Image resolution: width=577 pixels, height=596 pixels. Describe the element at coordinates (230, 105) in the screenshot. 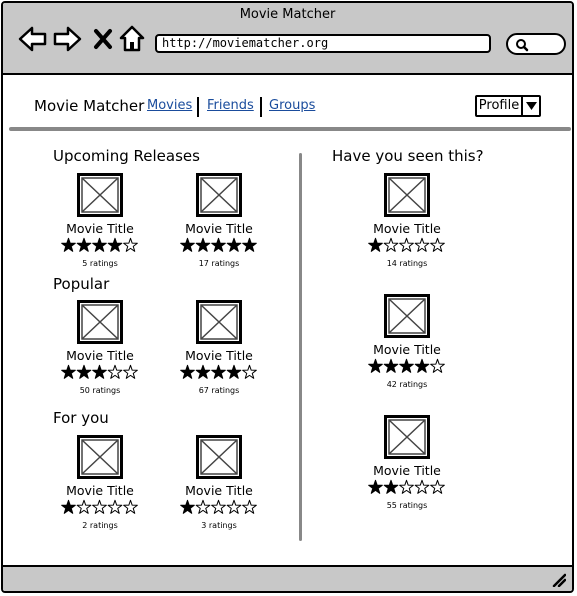

I see `nav-link-friends: Friends` at that location.